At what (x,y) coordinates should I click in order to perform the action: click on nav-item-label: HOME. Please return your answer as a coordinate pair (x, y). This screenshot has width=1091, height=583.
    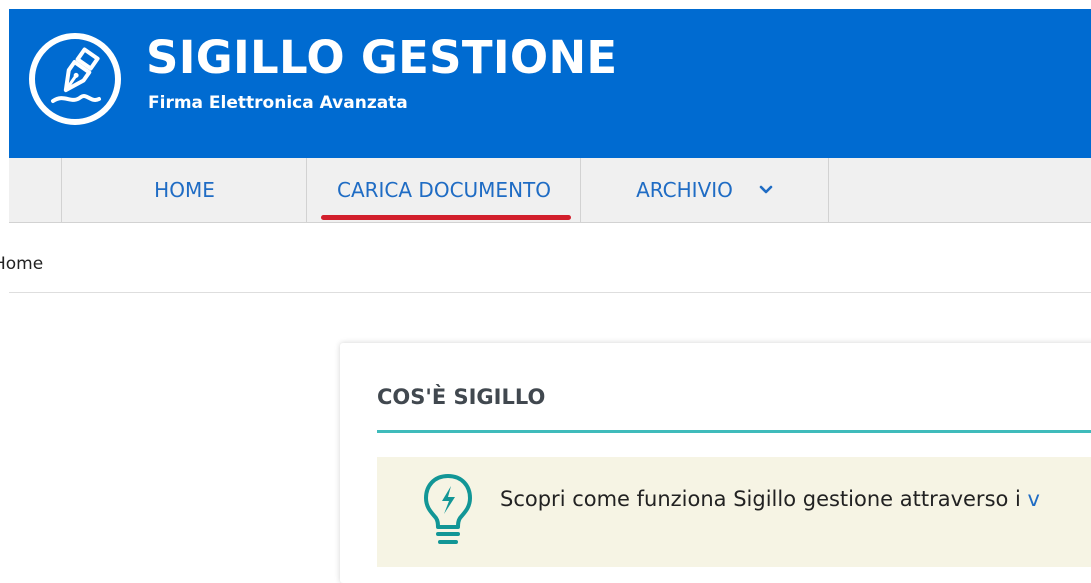
    Looking at the image, I should click on (184, 190).